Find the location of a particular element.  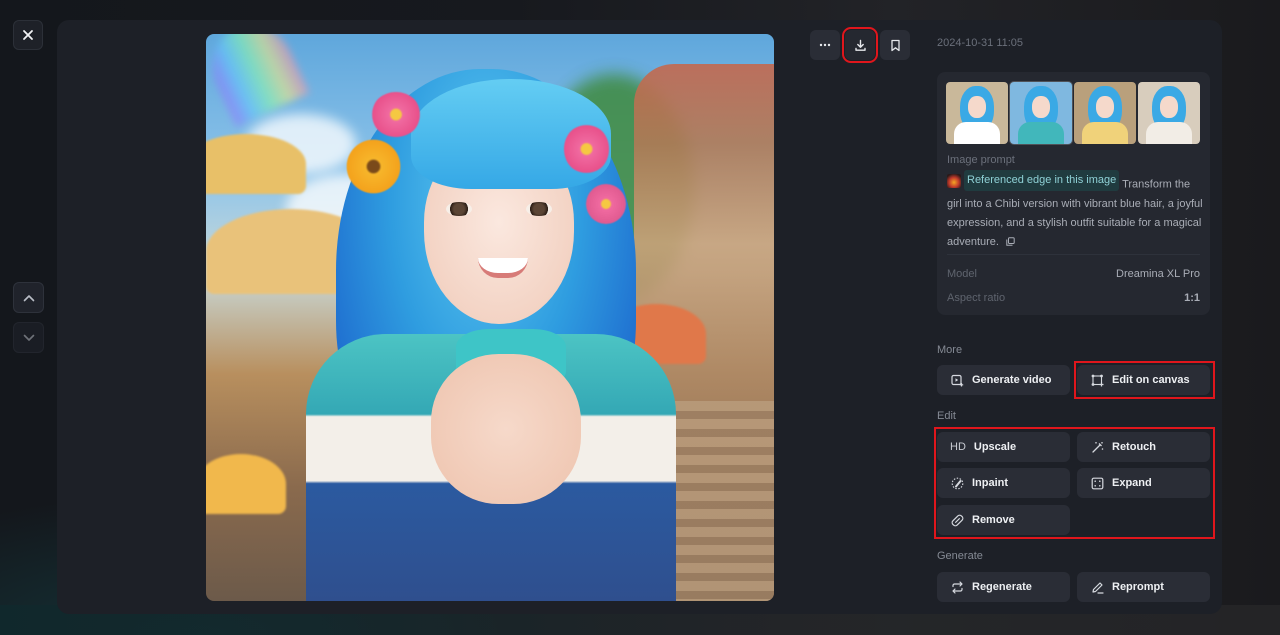

aspect-ratio-value: 1:1 is located at coordinates (1192, 298).